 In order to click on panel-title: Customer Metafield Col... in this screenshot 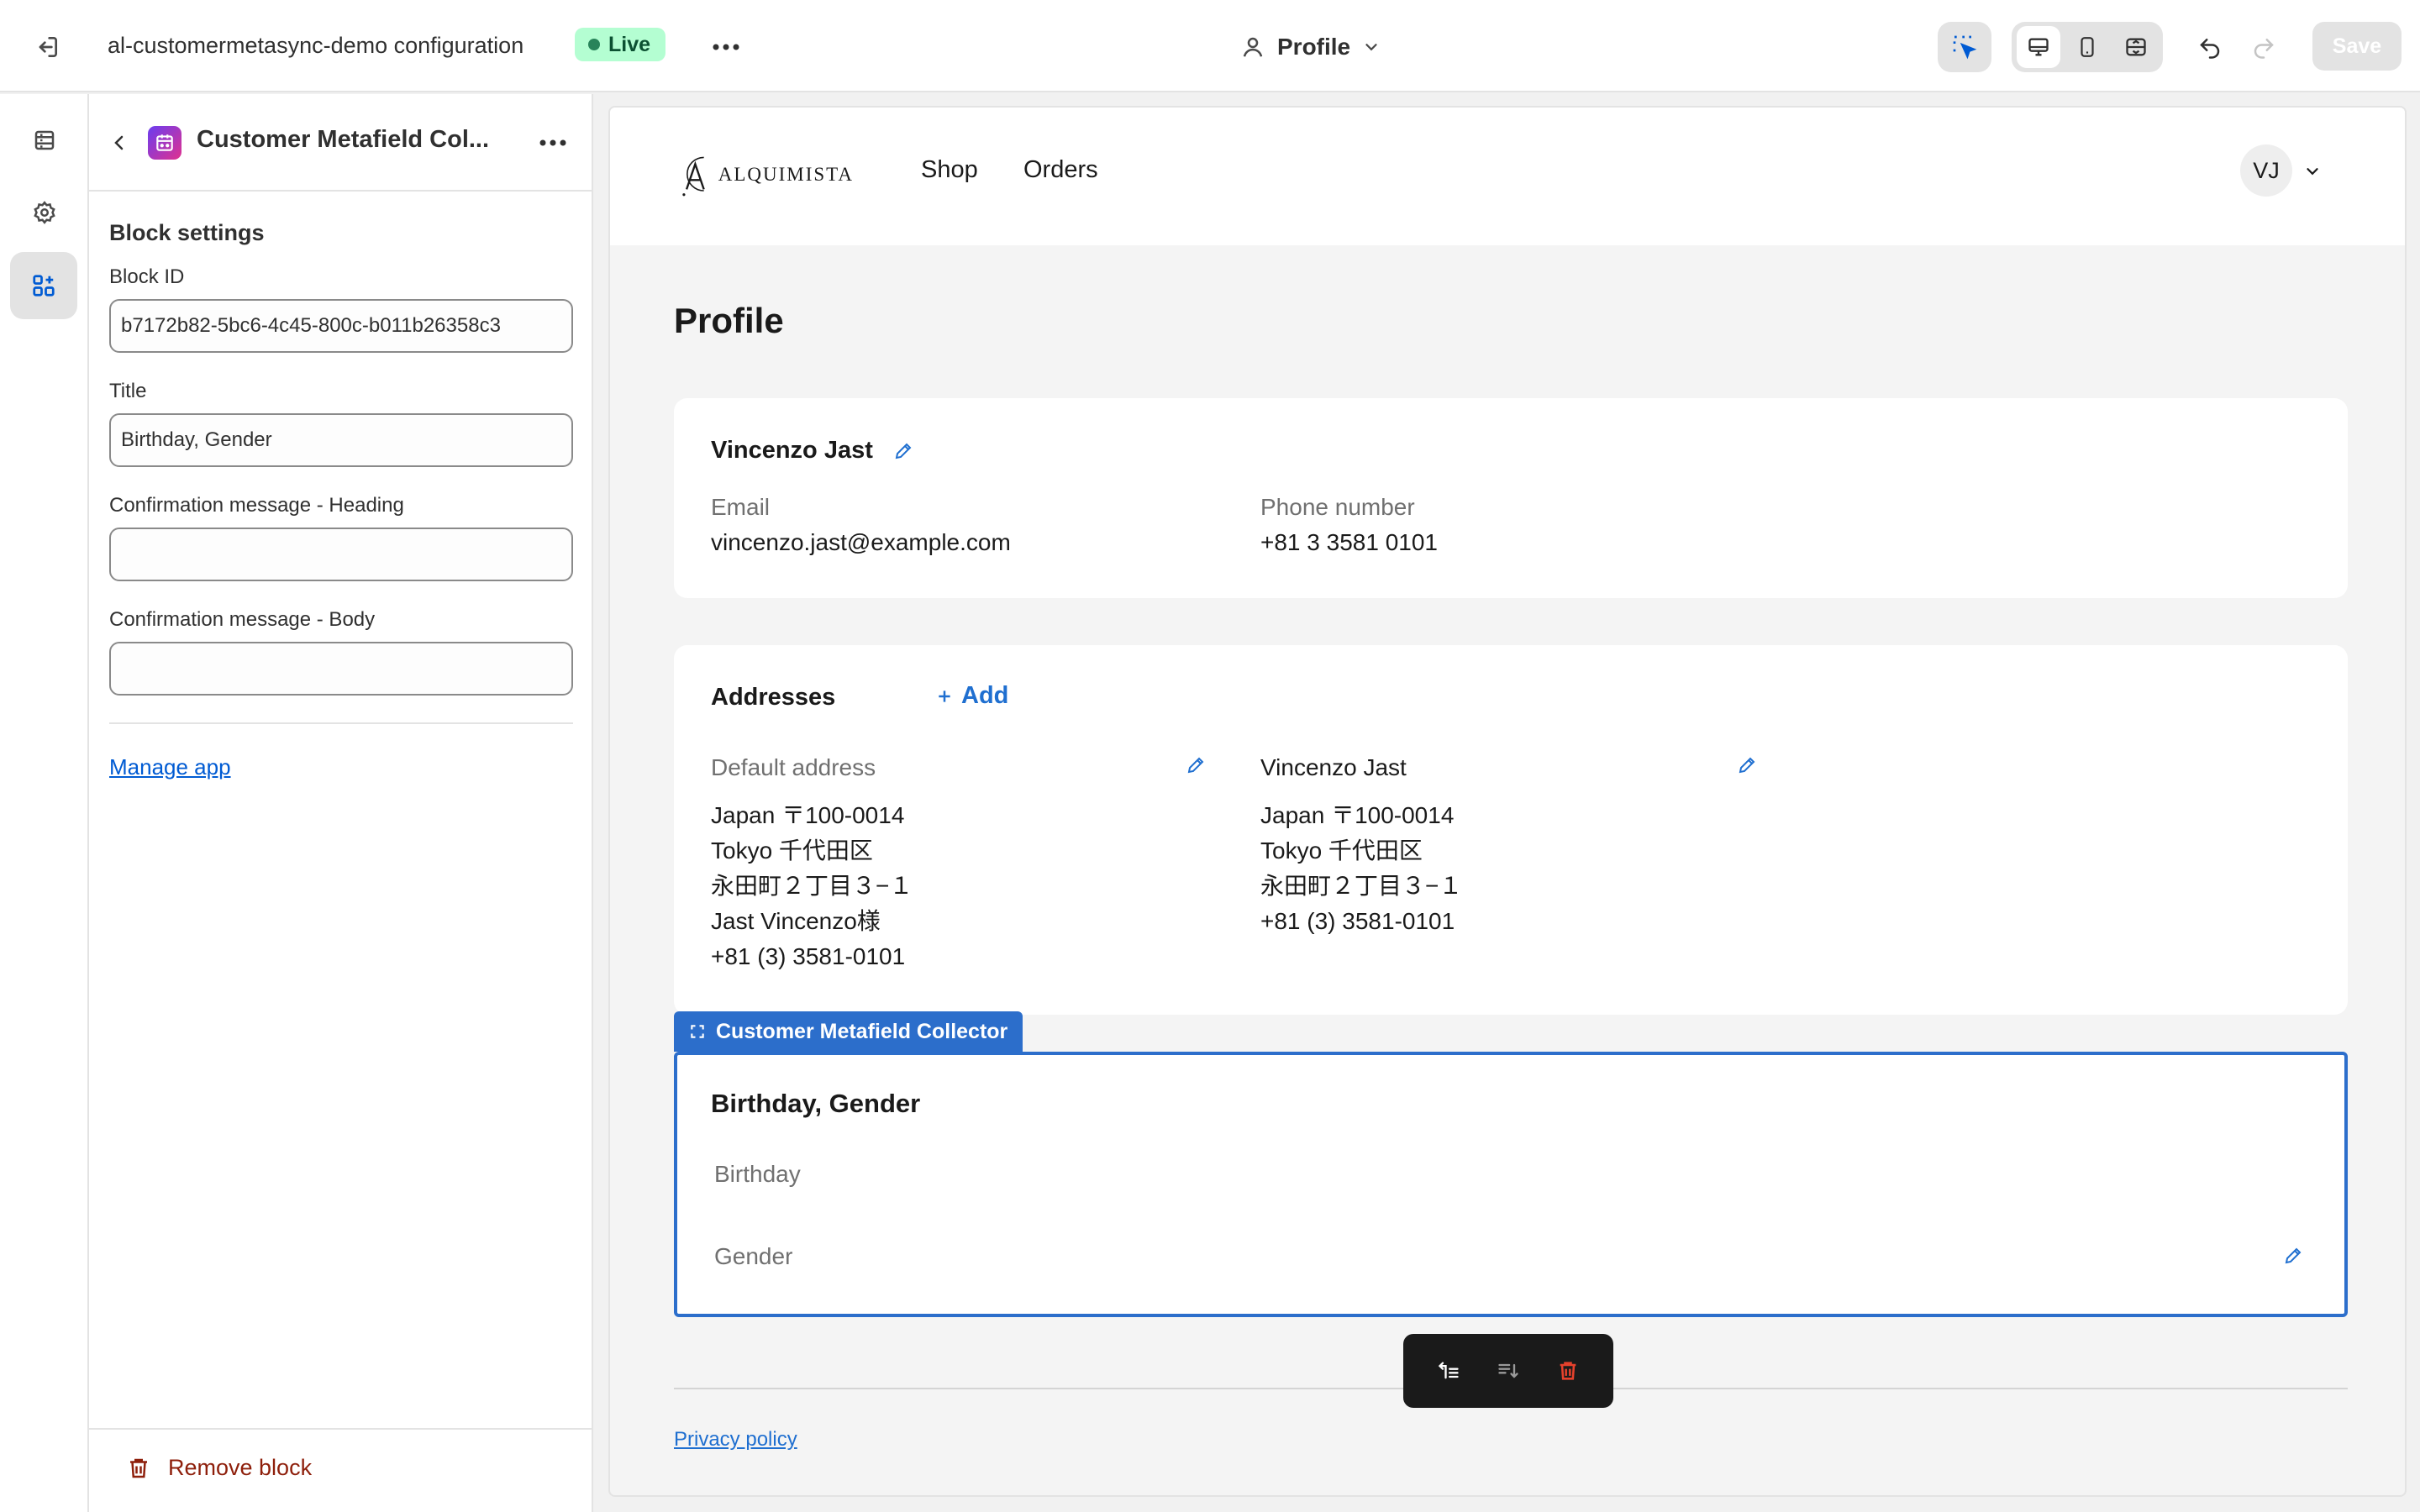, I will do `click(344, 139)`.